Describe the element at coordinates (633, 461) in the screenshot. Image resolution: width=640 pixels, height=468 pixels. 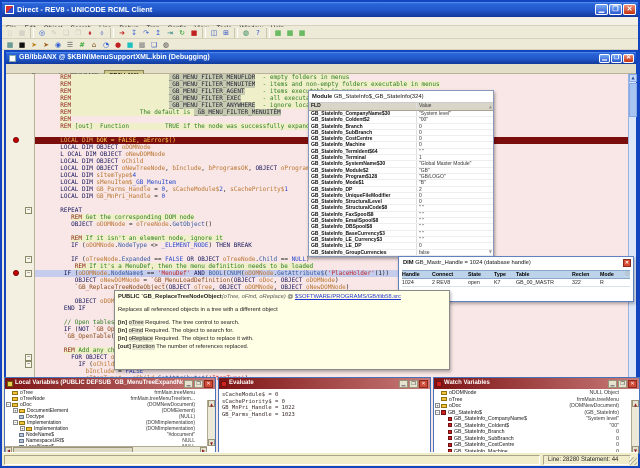
I see `resize-grip` at that location.